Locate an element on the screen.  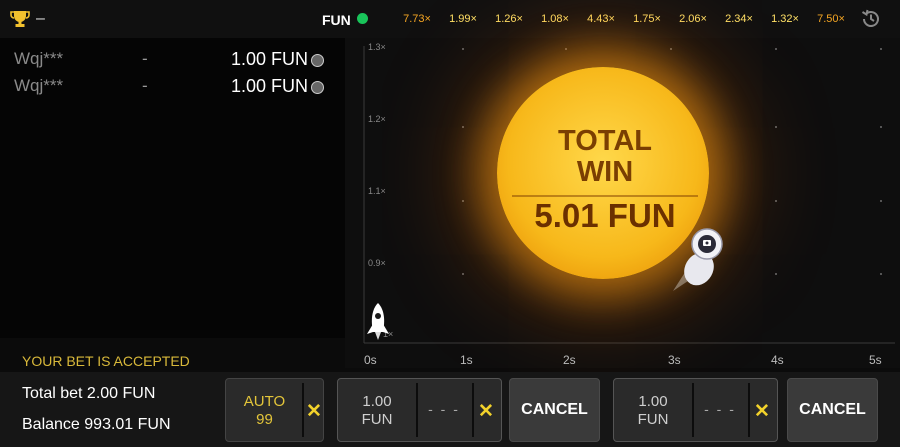
leaderboard-value: – is located at coordinates (40, 18).